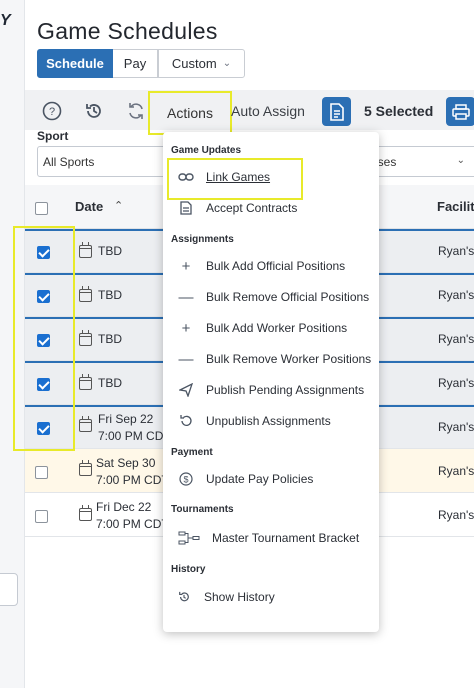 The width and height of the screenshot is (474, 688). What do you see at coordinates (206, 150) in the screenshot?
I see `menu-section-game-updates: Game Updates` at bounding box center [206, 150].